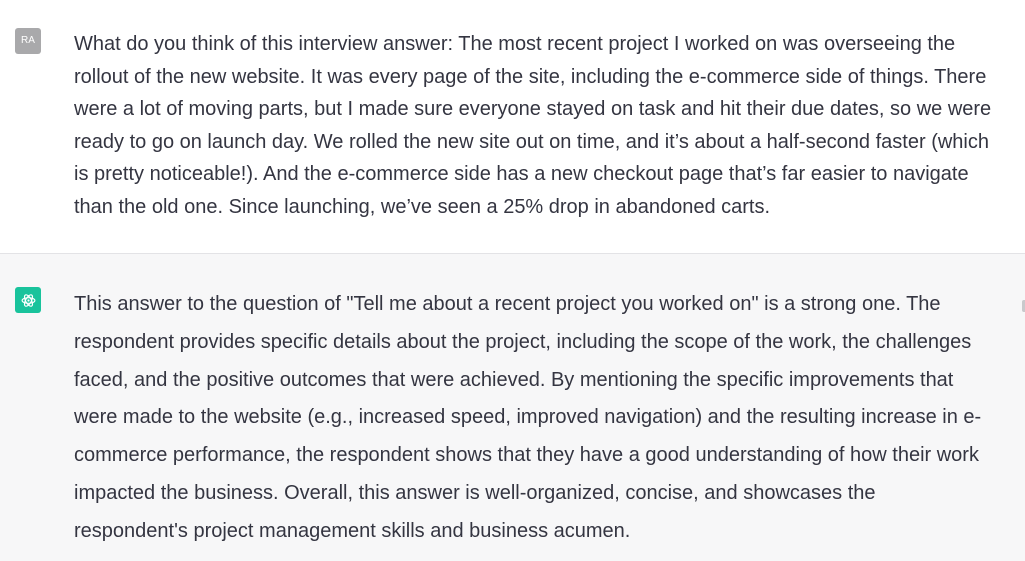 This screenshot has width=1025, height=561. Describe the element at coordinates (28, 41) in the screenshot. I see `user-avatar: RA` at that location.